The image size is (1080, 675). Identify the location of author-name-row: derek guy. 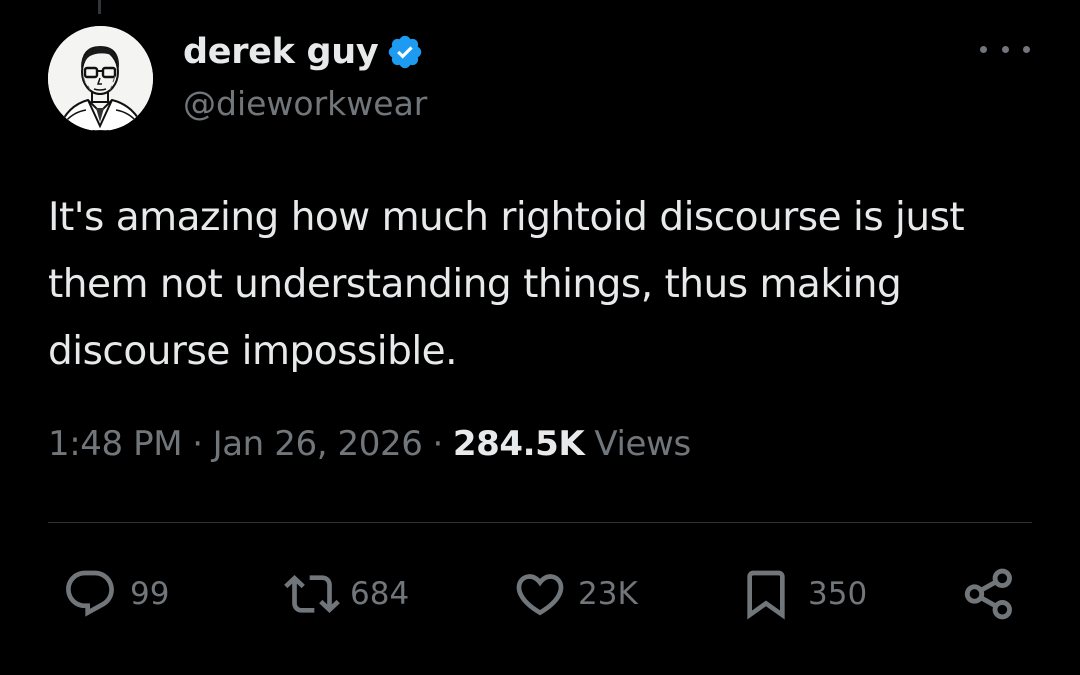
(303, 52).